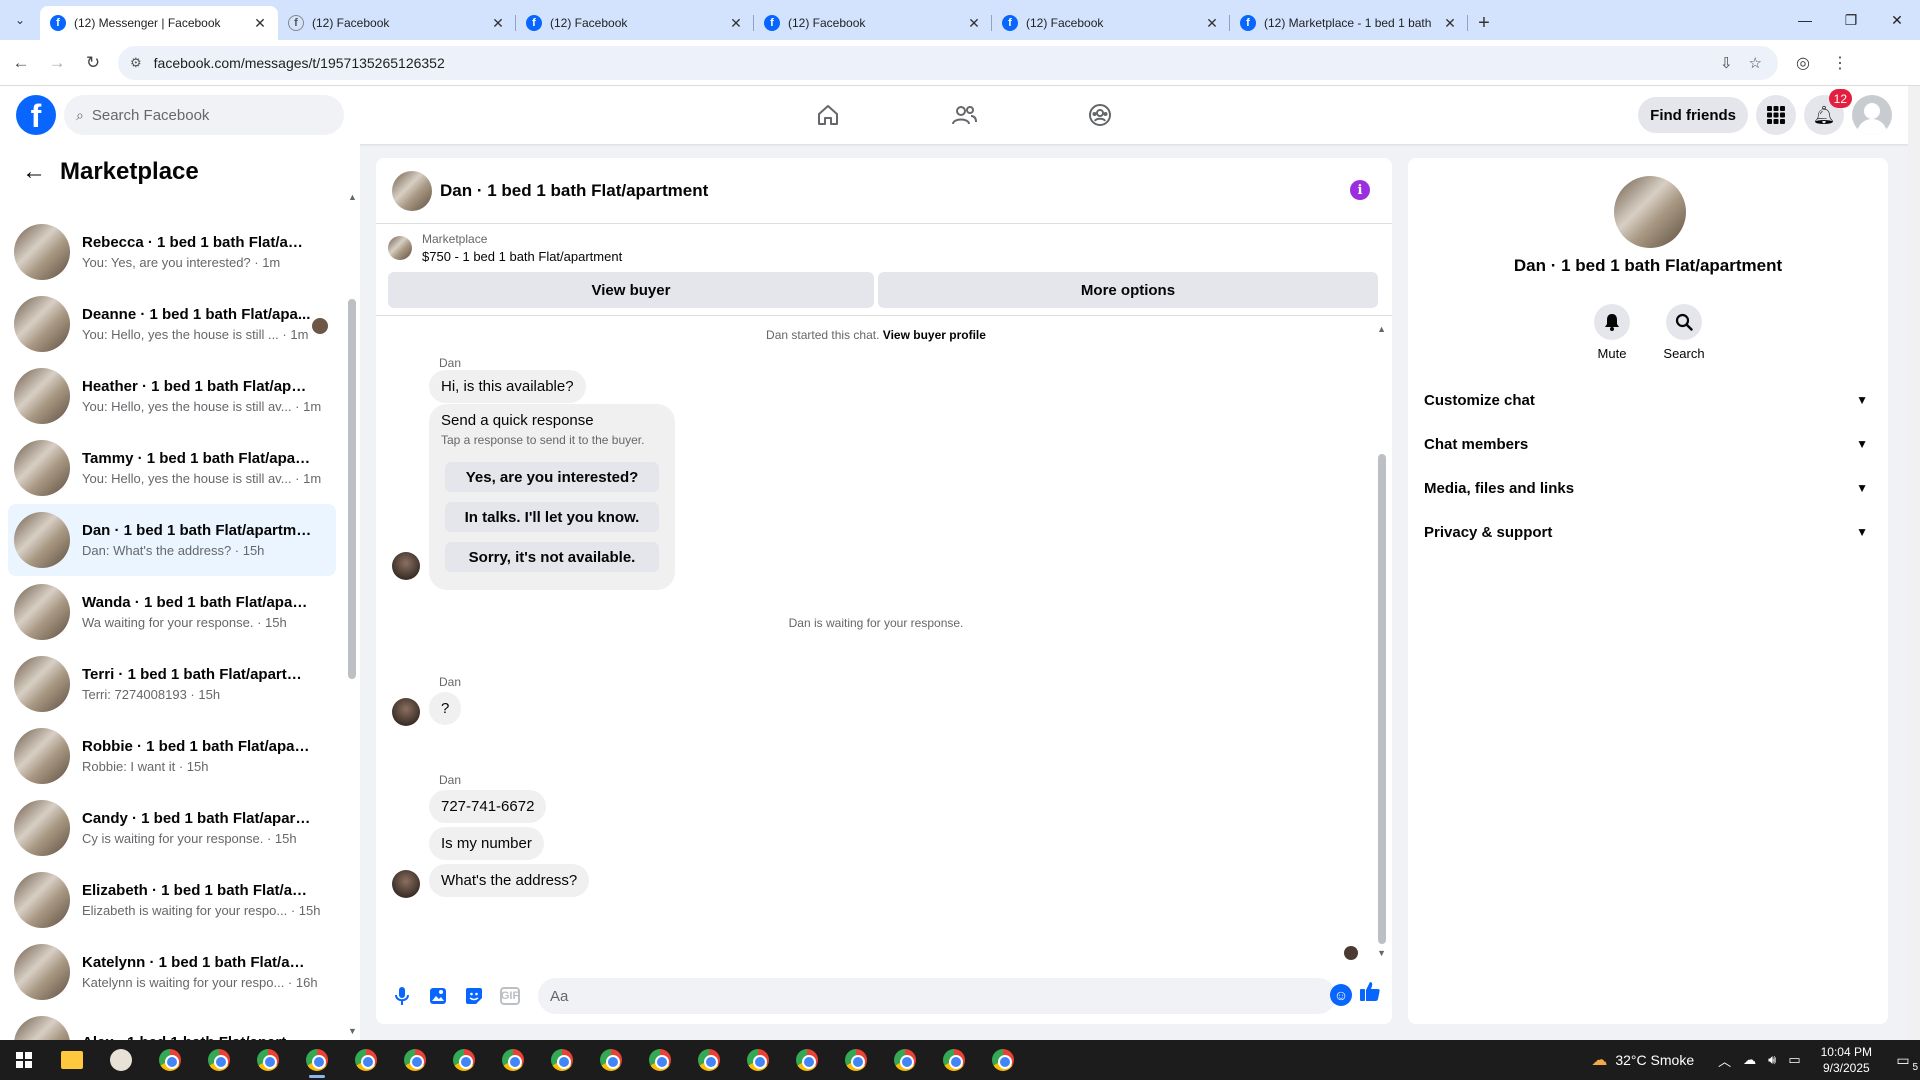 The image size is (1920, 1080). Describe the element at coordinates (1724, 1060) in the screenshot. I see `chevron-up-icon: ︿` at that location.